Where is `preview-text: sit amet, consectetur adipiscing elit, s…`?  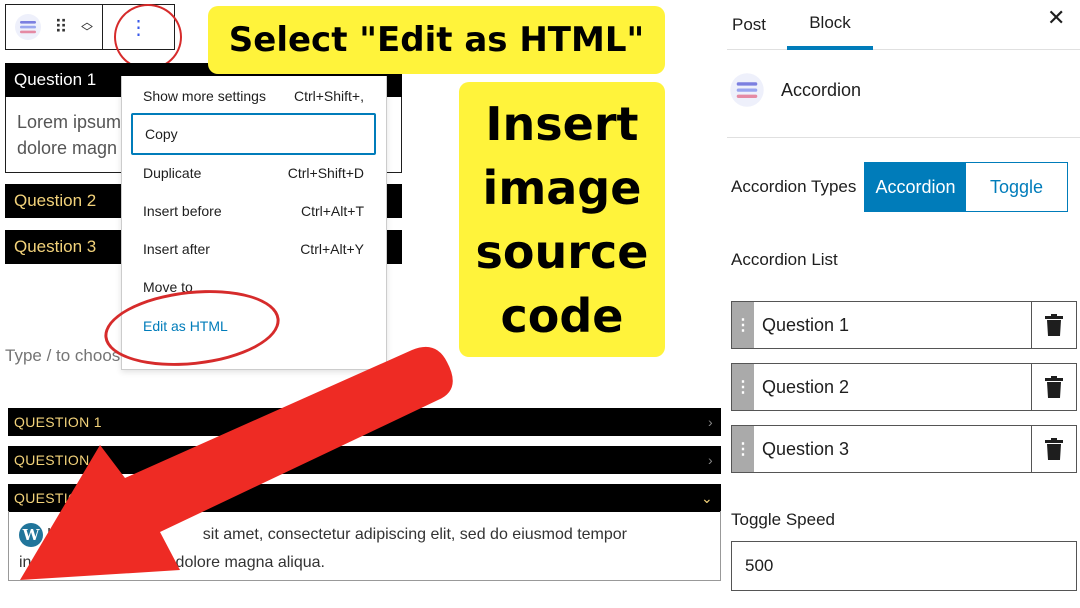
preview-text: sit amet, consectetur adipiscing elit, s… is located at coordinates (415, 534).